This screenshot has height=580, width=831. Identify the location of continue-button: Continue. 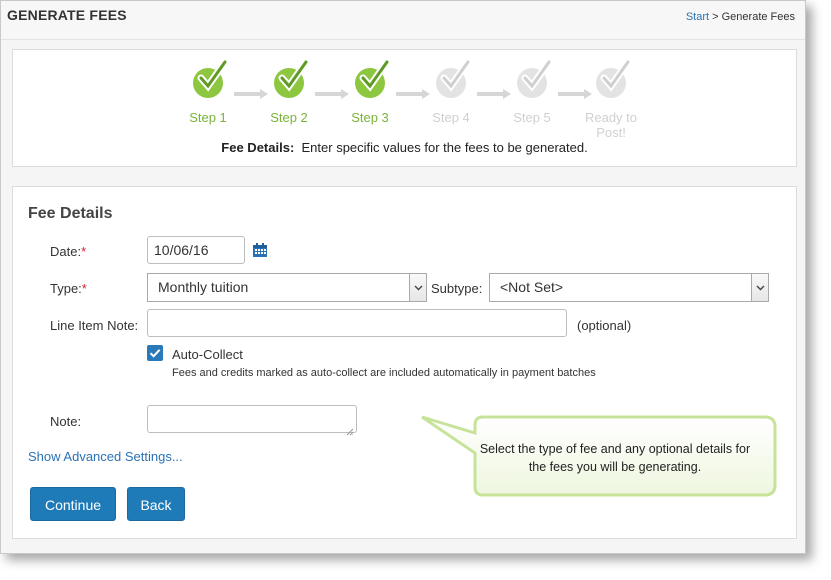
(73, 504).